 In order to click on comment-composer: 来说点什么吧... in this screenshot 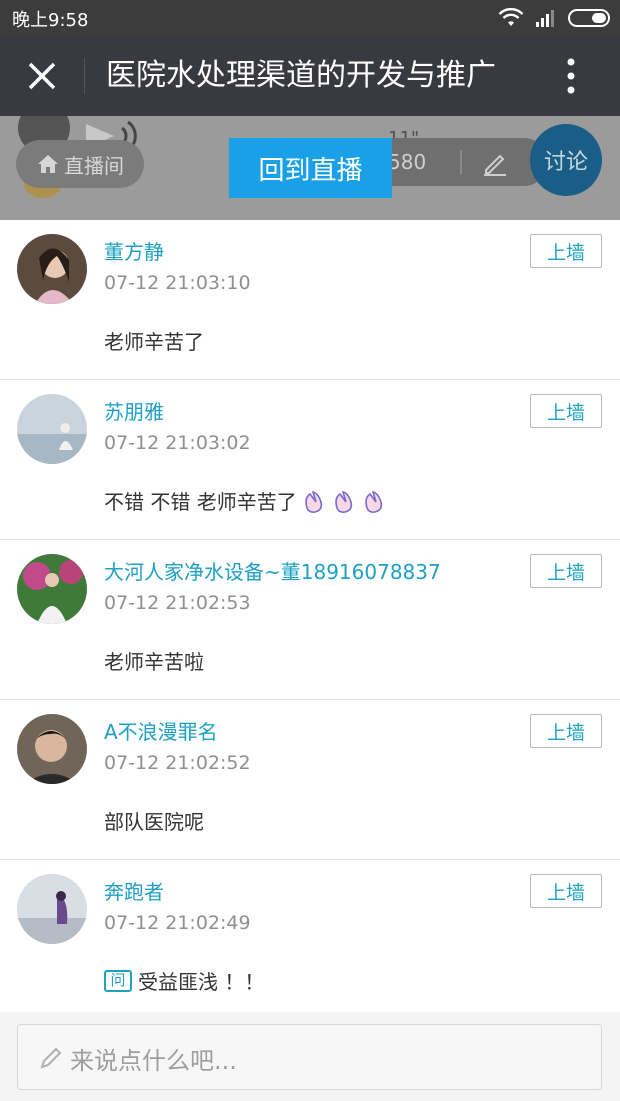, I will do `click(310, 1056)`.